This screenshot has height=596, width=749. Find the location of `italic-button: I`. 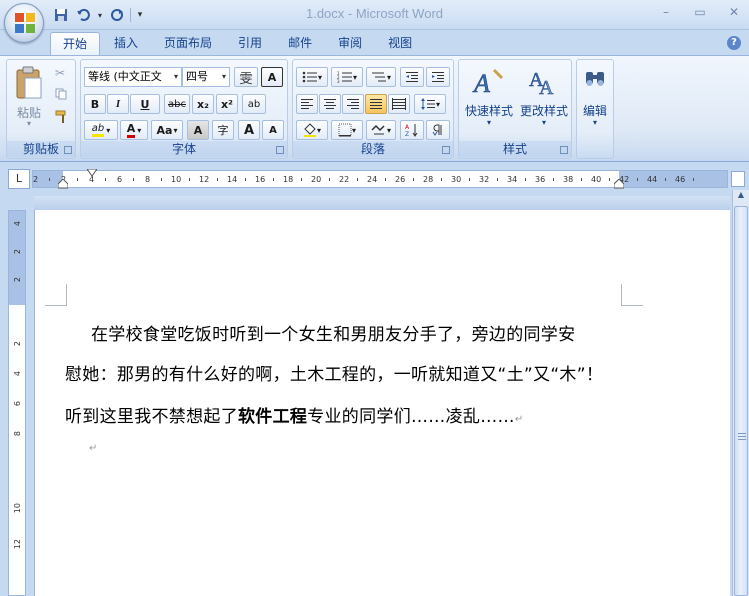

italic-button: I is located at coordinates (118, 104).